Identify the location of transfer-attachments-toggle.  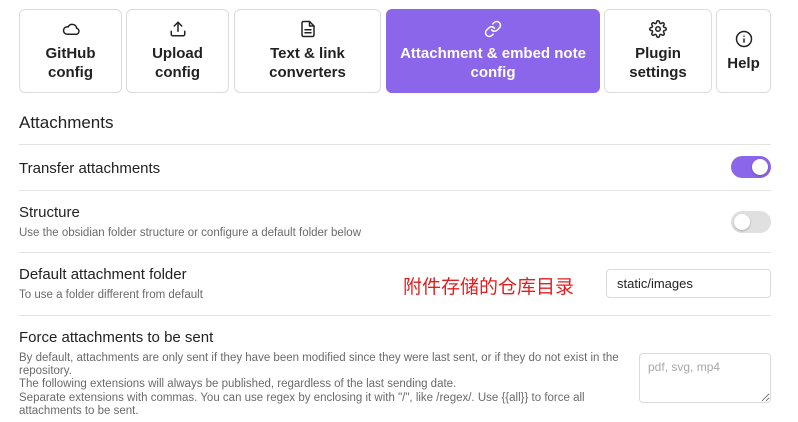
(751, 167).